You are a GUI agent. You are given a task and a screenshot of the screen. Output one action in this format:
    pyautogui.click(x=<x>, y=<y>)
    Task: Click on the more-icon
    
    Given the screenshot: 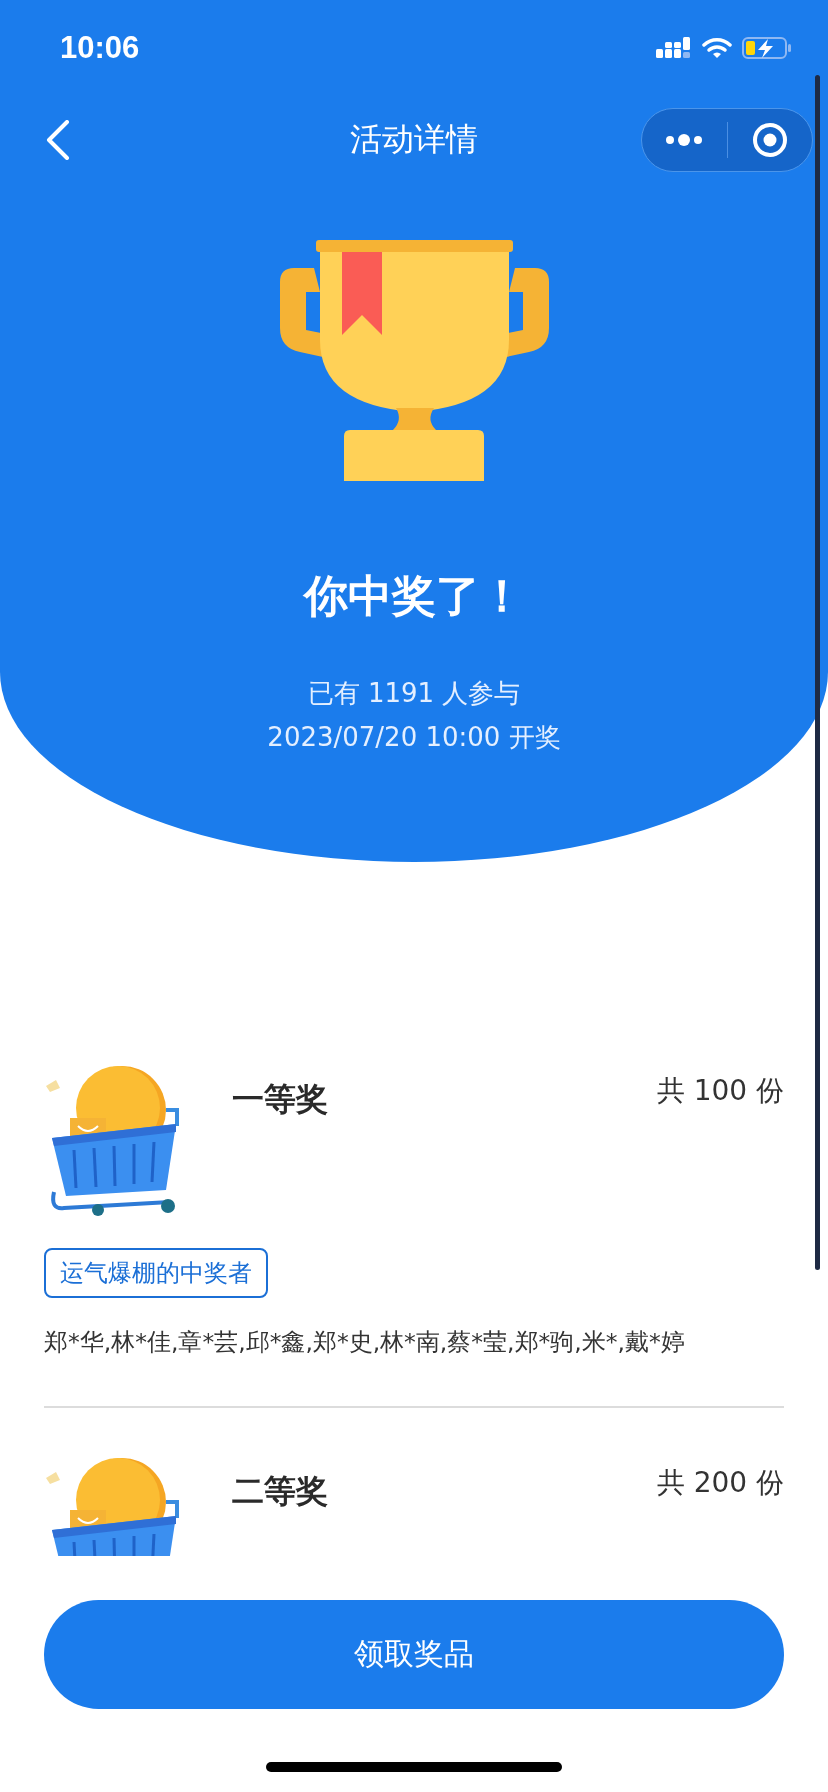 What is the action you would take?
    pyautogui.click(x=684, y=140)
    